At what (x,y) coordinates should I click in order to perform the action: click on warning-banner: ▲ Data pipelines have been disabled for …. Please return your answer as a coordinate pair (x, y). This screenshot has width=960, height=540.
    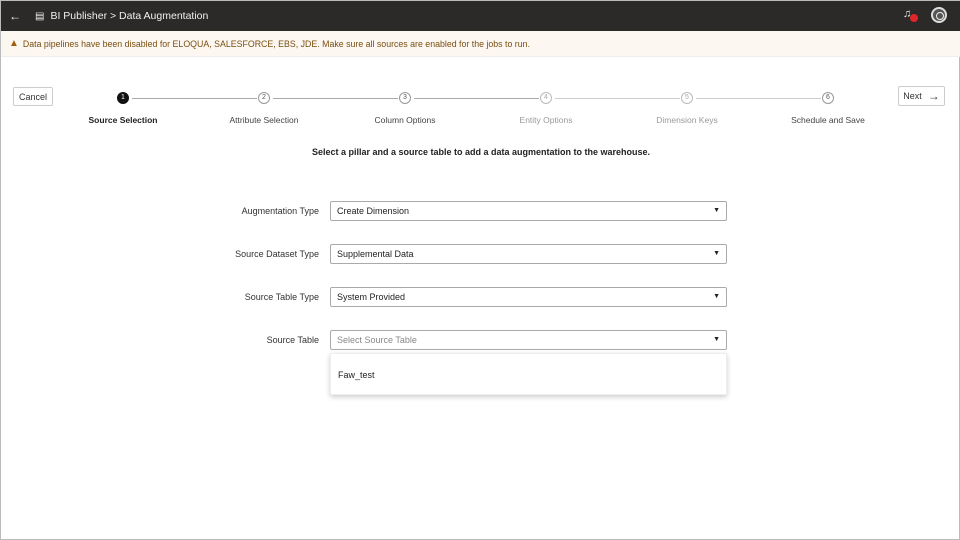
    Looking at the image, I should click on (480, 44).